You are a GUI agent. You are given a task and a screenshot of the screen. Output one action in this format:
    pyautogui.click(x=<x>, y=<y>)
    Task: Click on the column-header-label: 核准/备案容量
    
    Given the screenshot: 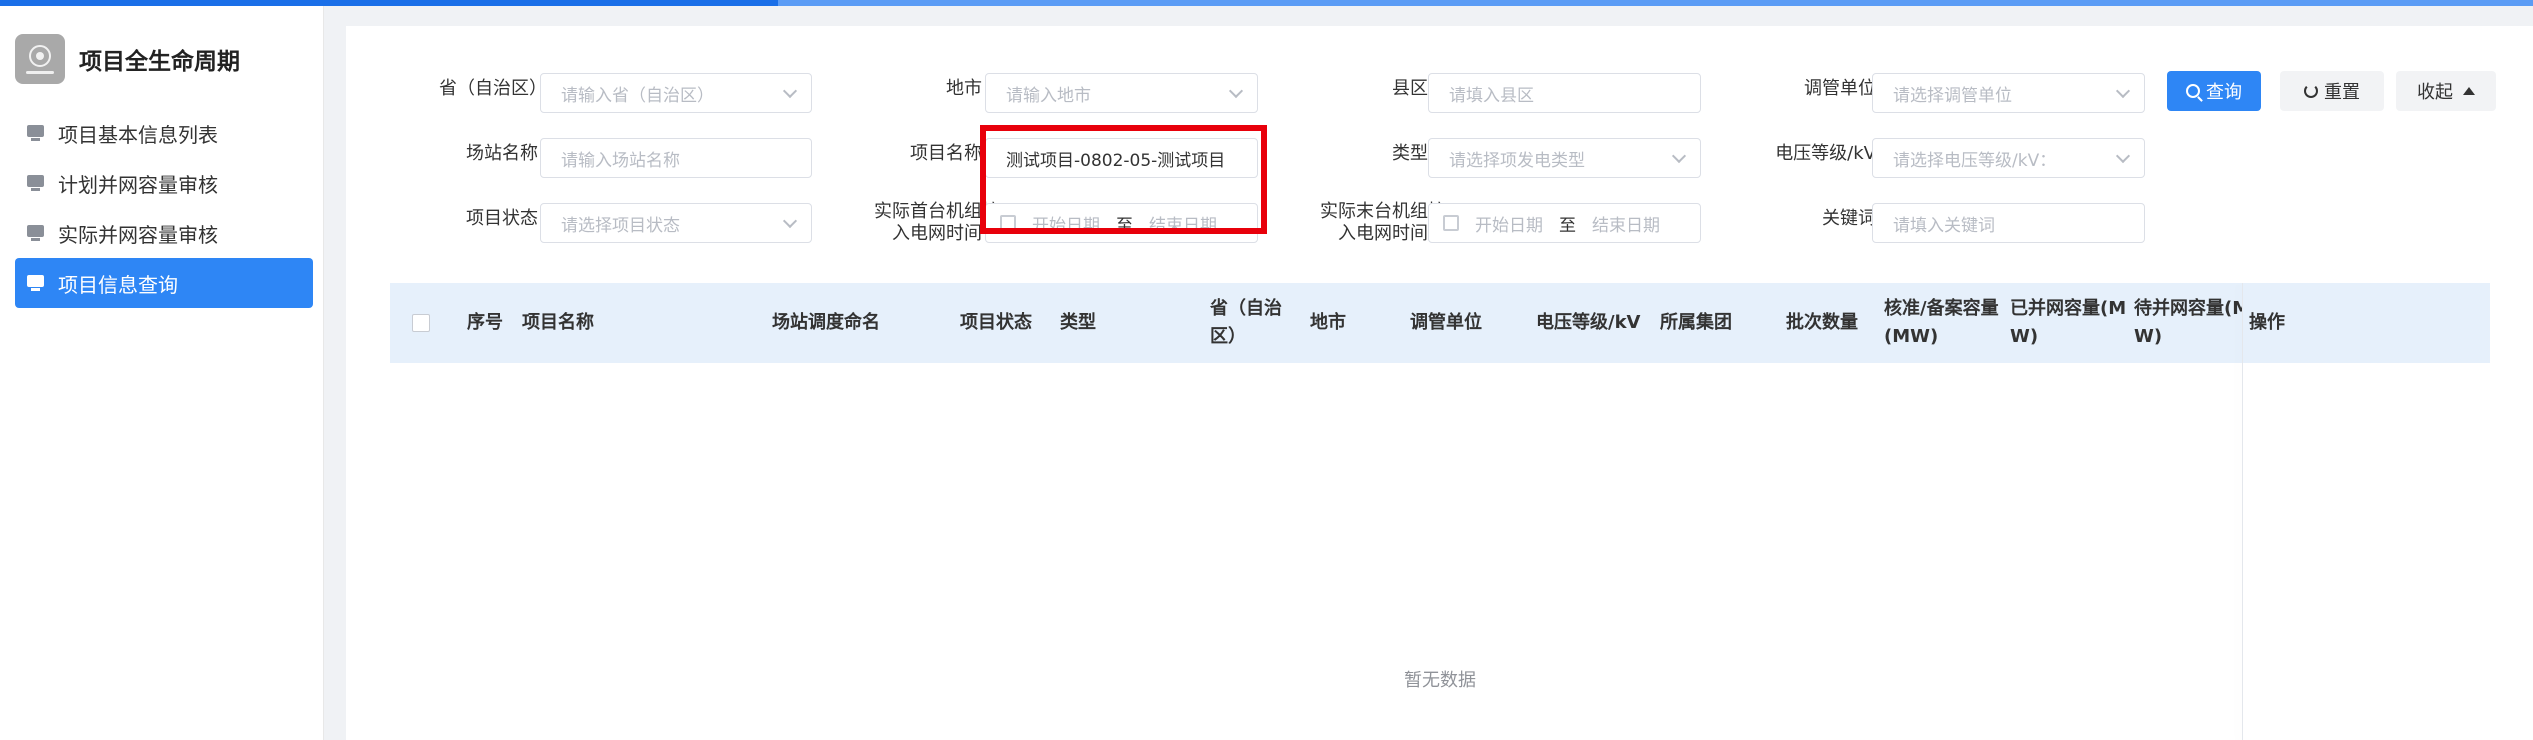 What is the action you would take?
    pyautogui.click(x=1941, y=308)
    